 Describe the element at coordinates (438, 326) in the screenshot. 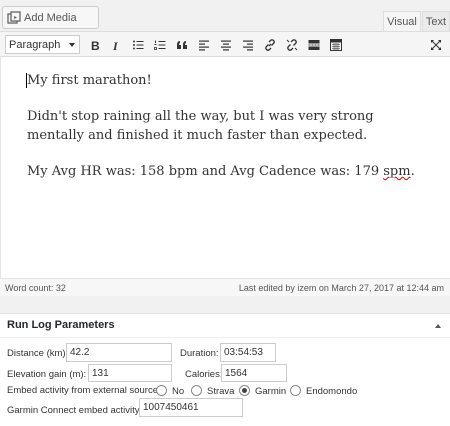

I see `collapse-arrow-icon` at that location.